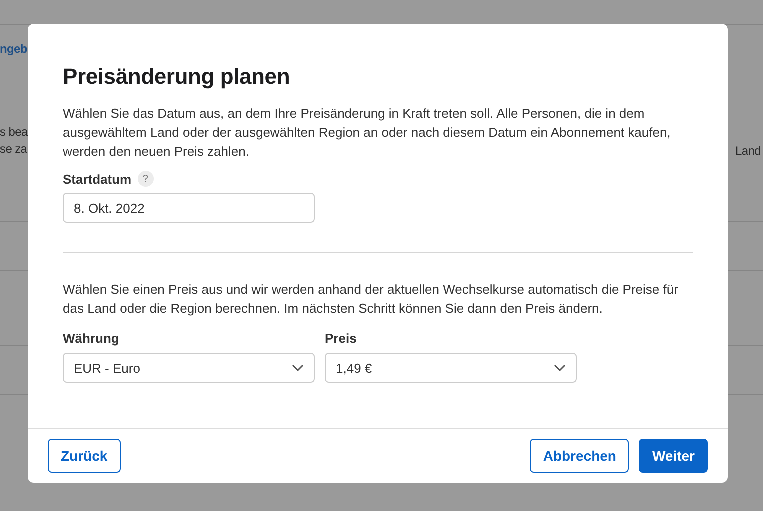  I want to click on background-text: s bea, so click(14, 132).